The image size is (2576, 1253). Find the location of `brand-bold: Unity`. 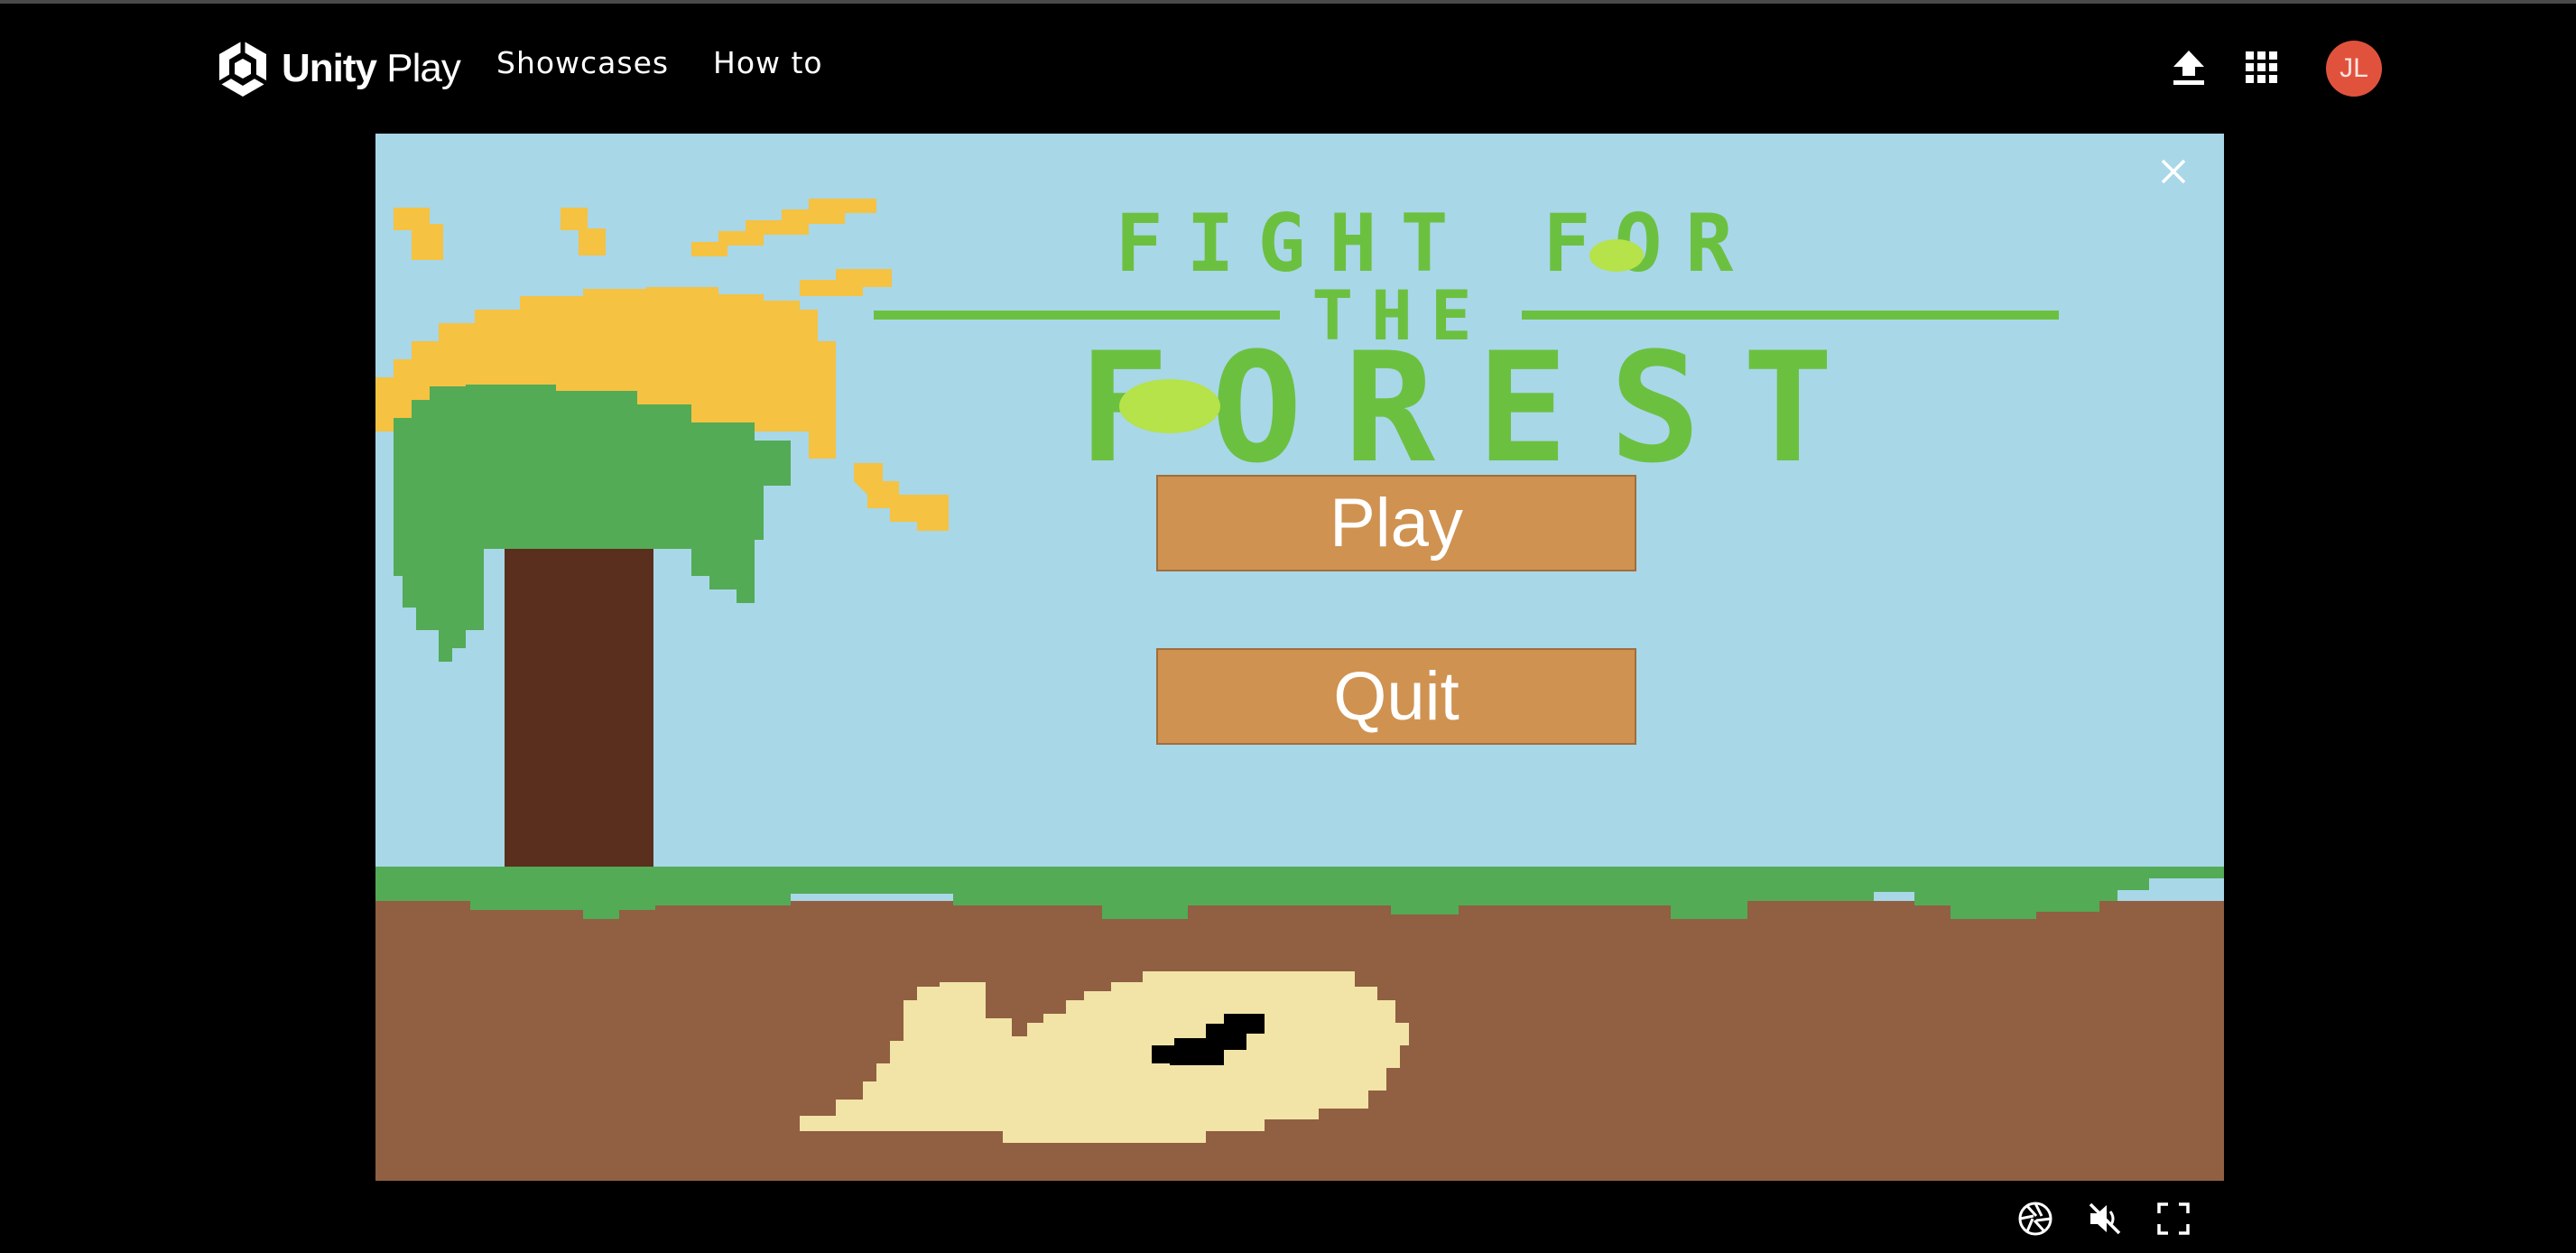

brand-bold: Unity is located at coordinates (329, 68).